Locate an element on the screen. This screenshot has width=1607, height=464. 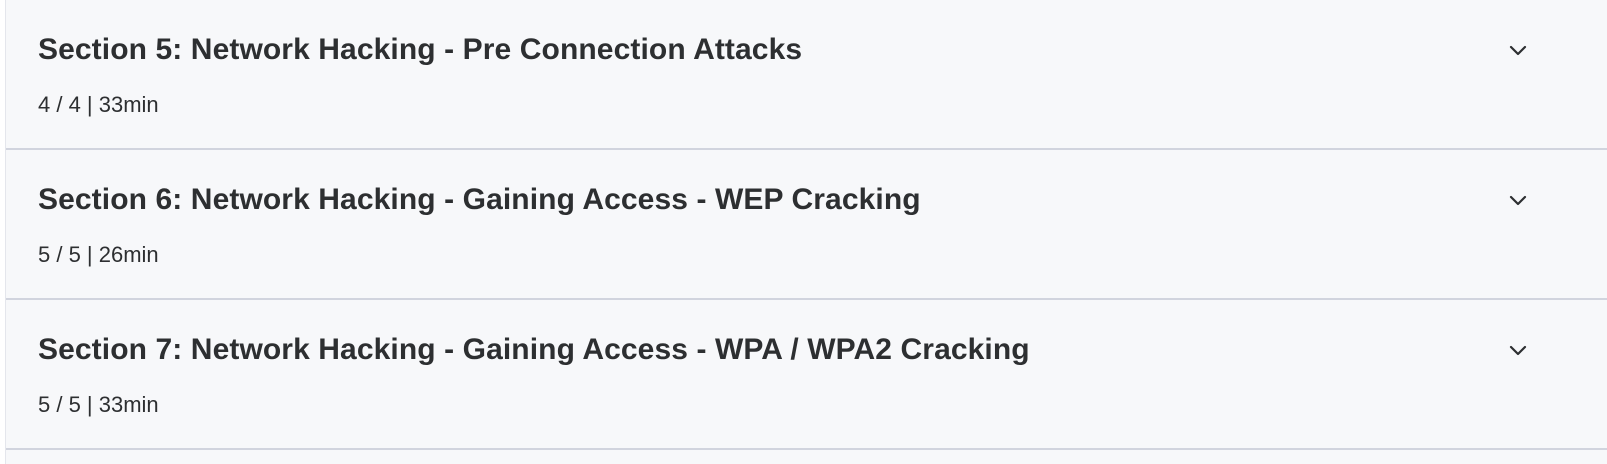
section-progress-duration: 5 / 5 | 33min is located at coordinates (98, 404).